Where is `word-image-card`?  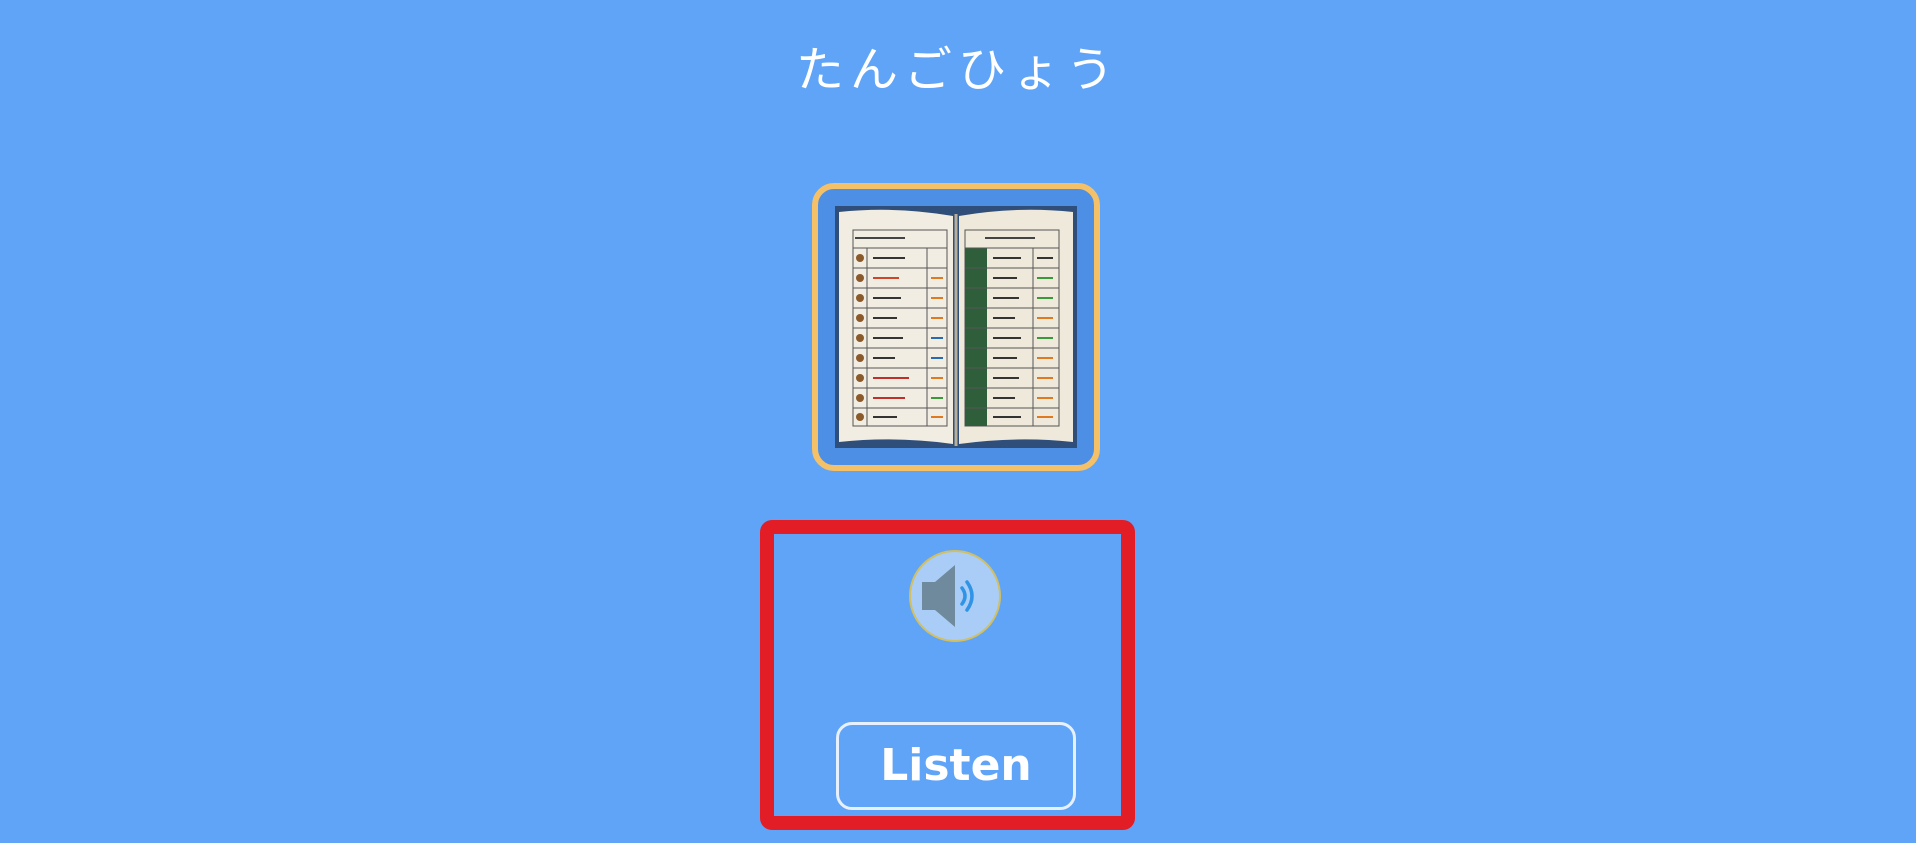 word-image-card is located at coordinates (956, 327).